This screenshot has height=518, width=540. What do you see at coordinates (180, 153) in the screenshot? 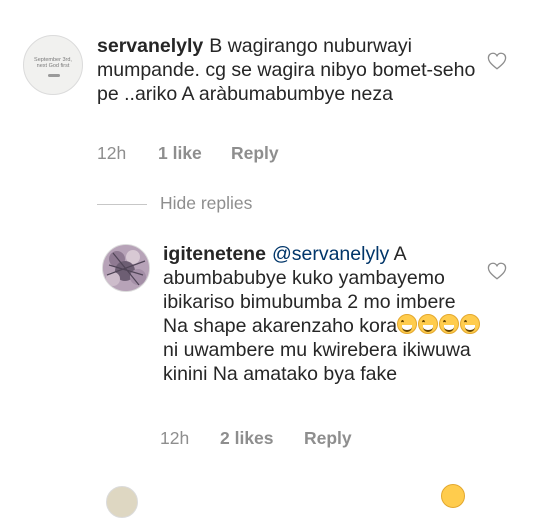
I see `comment-likes: 1 like` at bounding box center [180, 153].